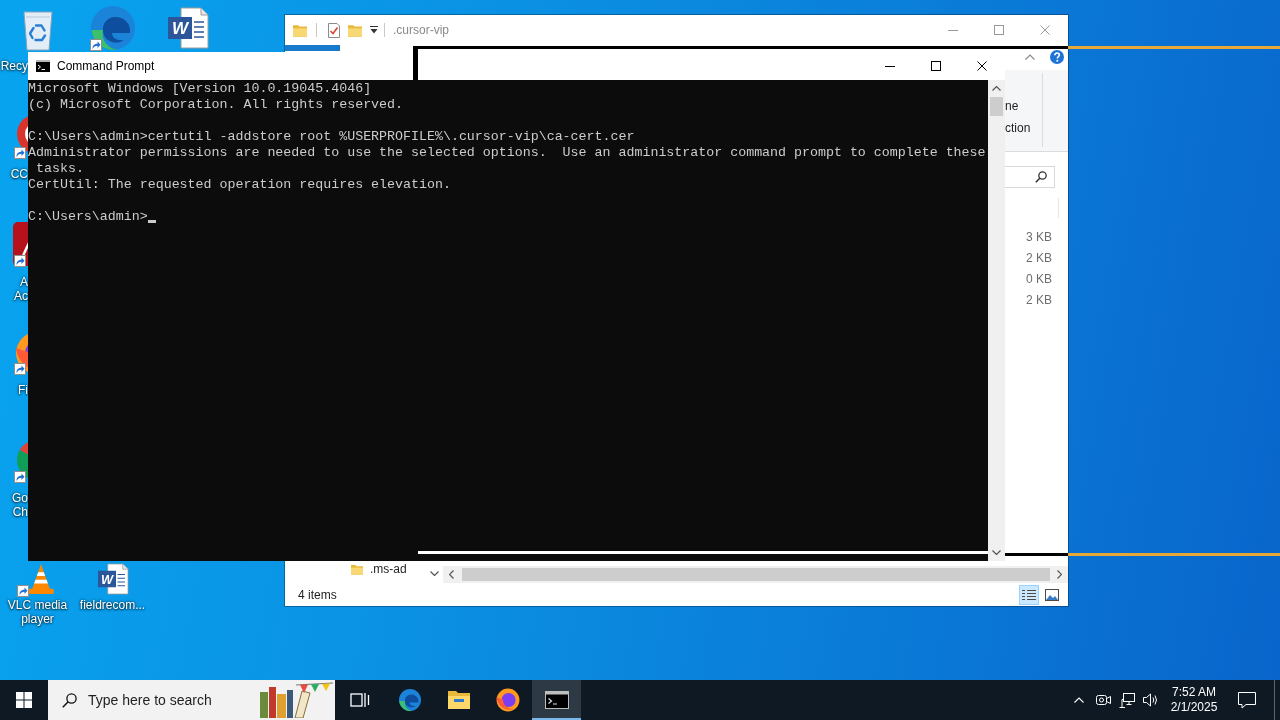 This screenshot has height=720, width=1280. I want to click on speaker-icon, so click(1151, 700).